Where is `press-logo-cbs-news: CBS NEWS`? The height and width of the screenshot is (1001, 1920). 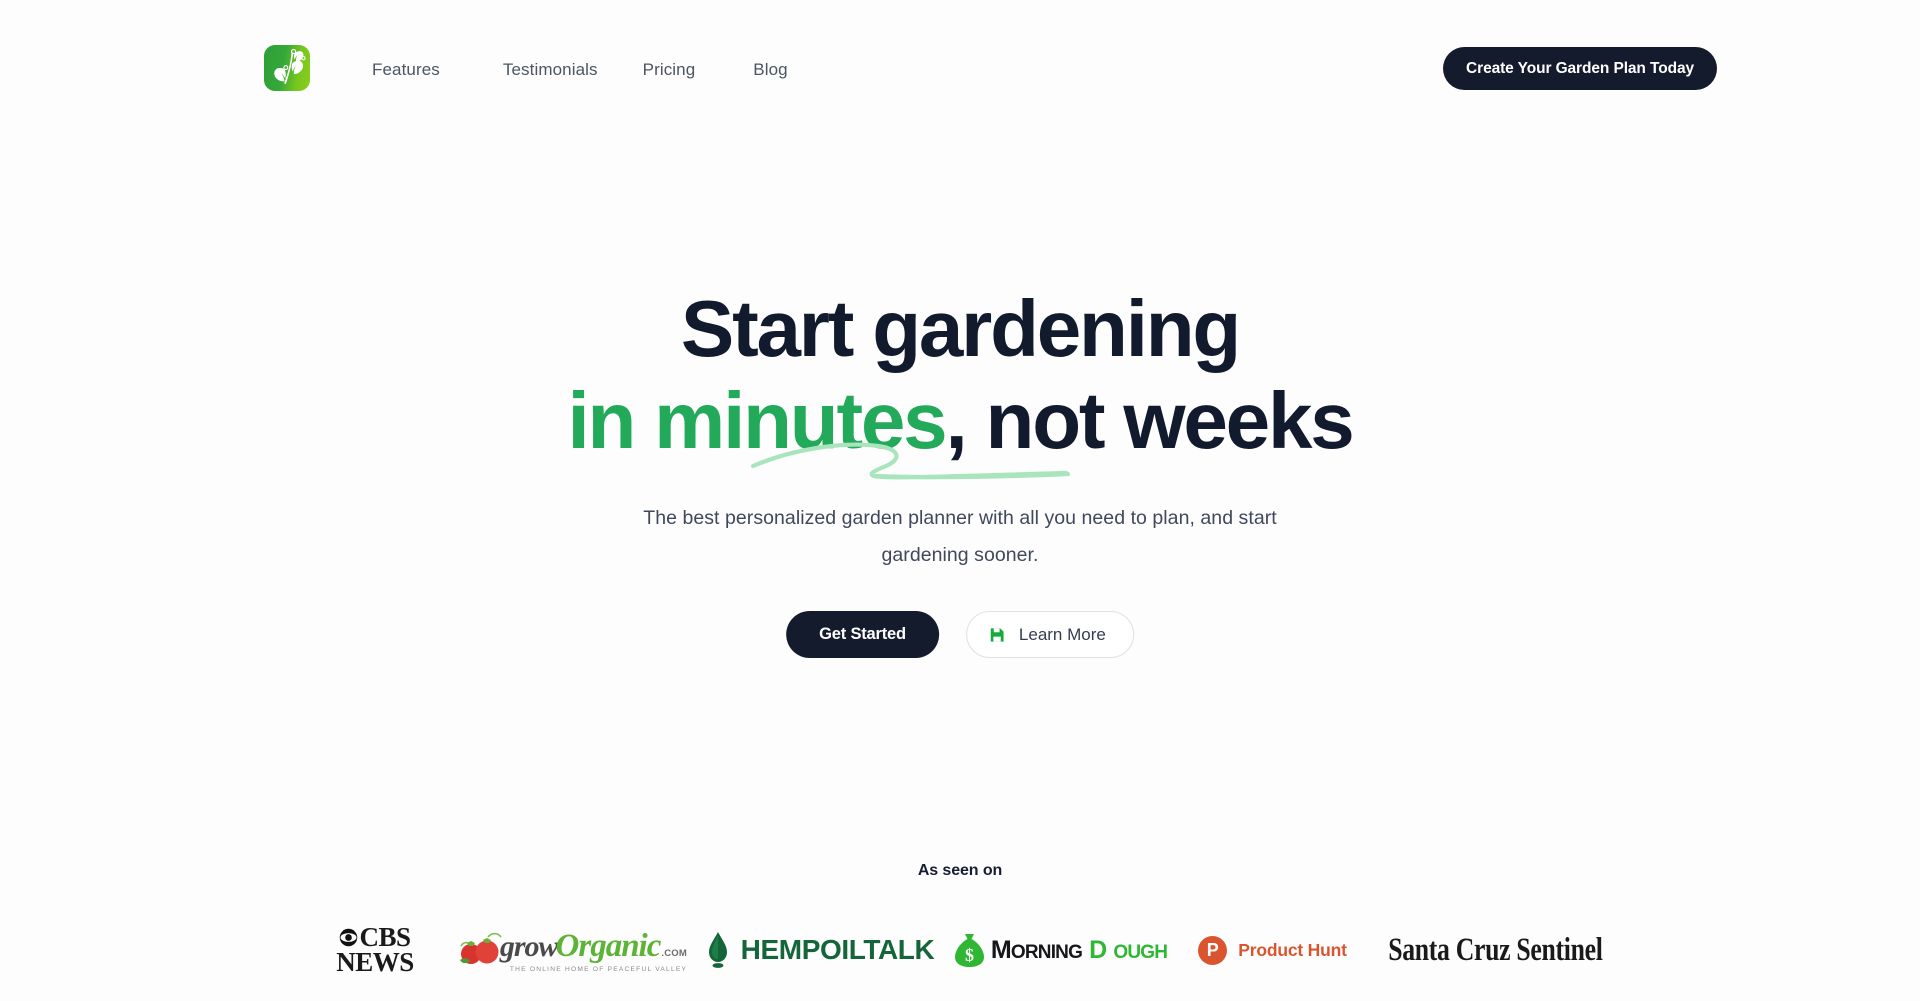
press-logo-cbs-news: CBS NEWS is located at coordinates (375, 950).